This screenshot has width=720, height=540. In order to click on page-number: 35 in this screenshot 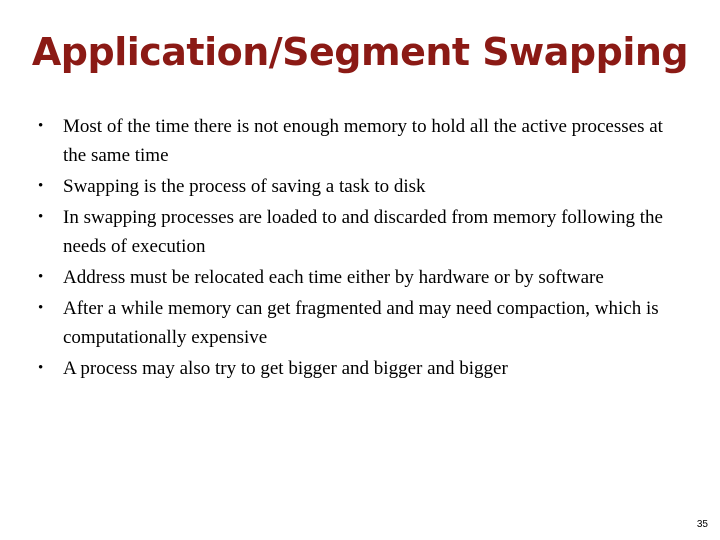, I will do `click(702, 524)`.